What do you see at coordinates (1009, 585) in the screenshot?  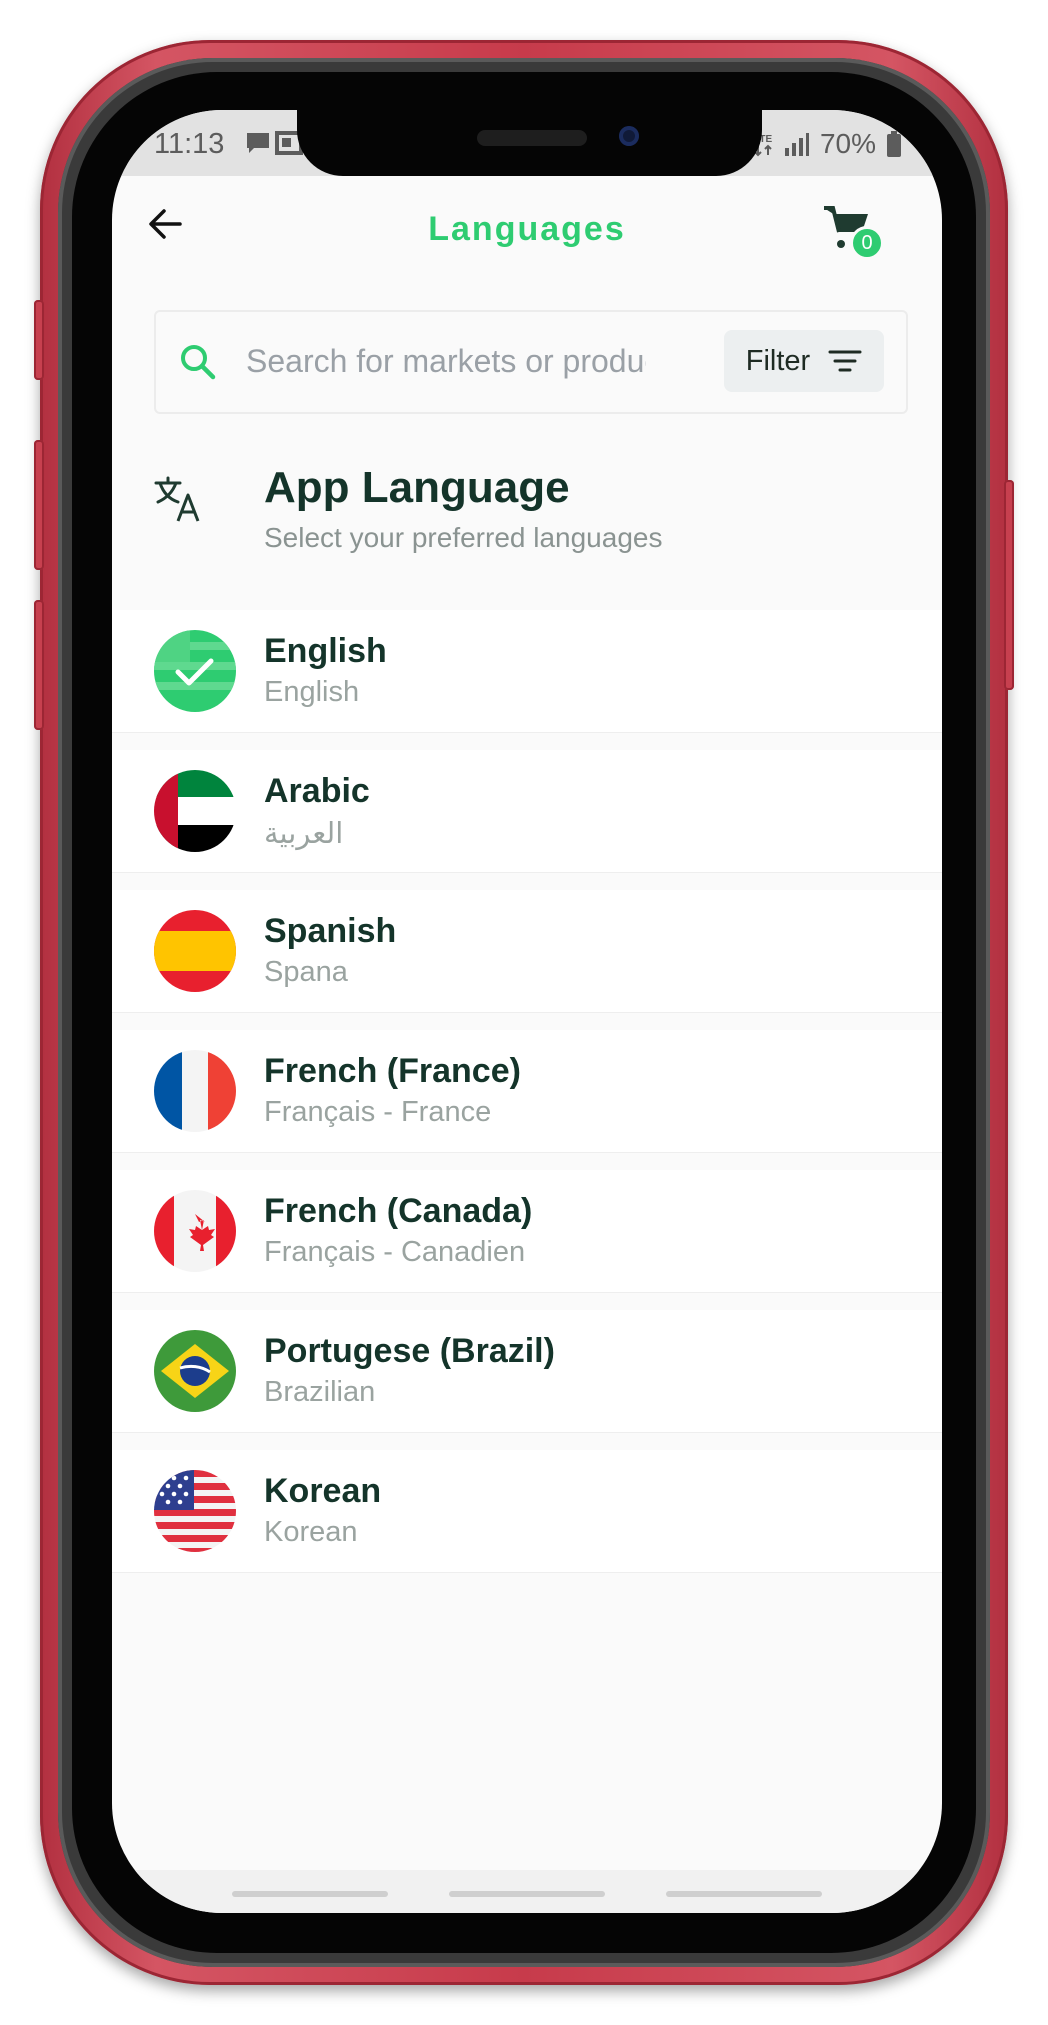 I see `power-button` at bounding box center [1009, 585].